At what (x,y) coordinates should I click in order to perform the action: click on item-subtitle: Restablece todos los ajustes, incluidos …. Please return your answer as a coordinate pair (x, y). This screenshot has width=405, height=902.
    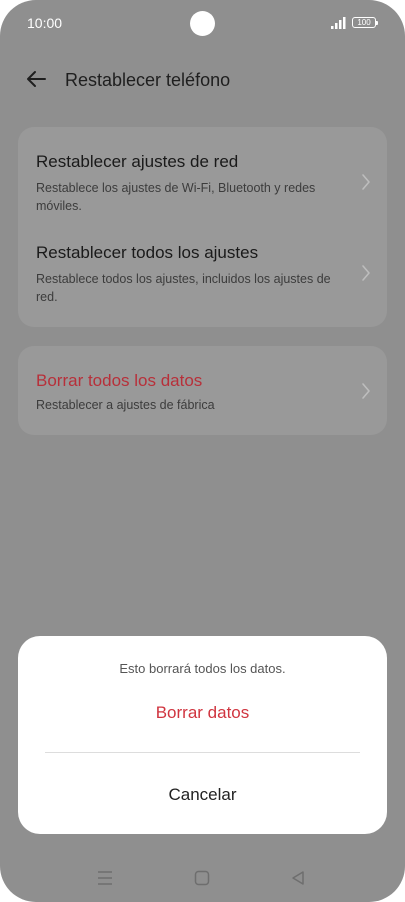
    Looking at the image, I should click on (183, 288).